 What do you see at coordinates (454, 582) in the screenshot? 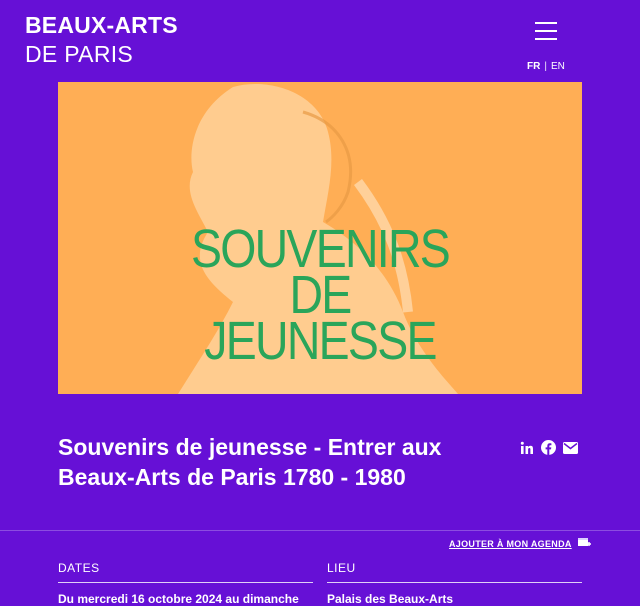
I see `location-divider` at bounding box center [454, 582].